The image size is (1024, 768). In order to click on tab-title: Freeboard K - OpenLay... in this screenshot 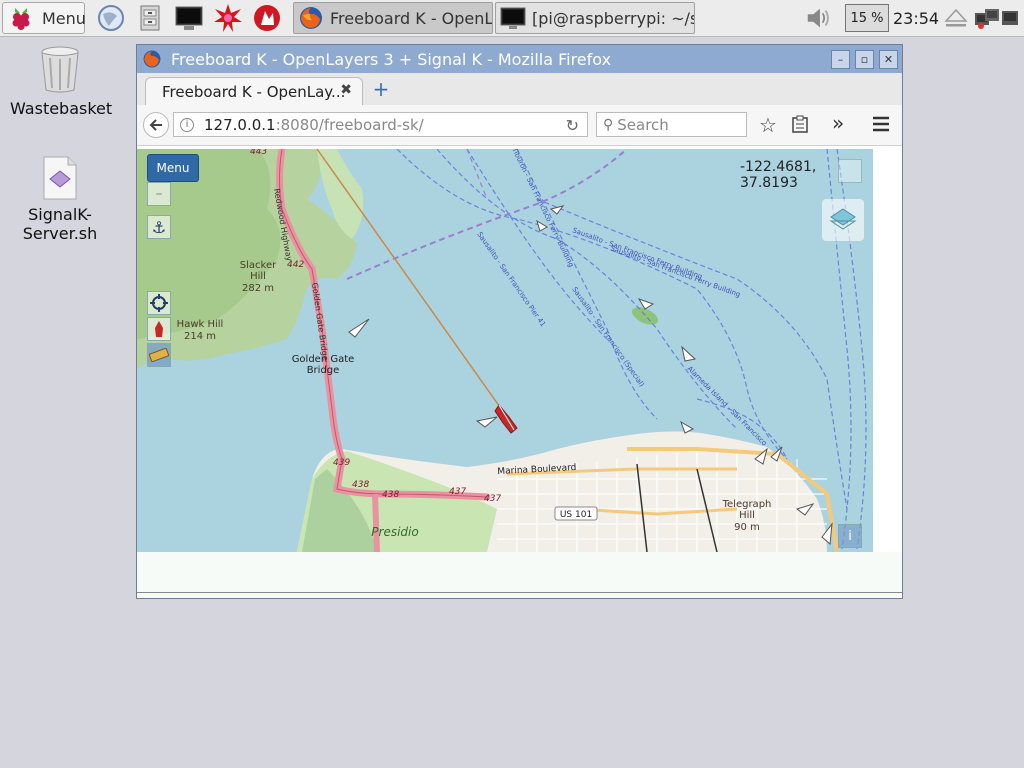, I will do `click(254, 91)`.